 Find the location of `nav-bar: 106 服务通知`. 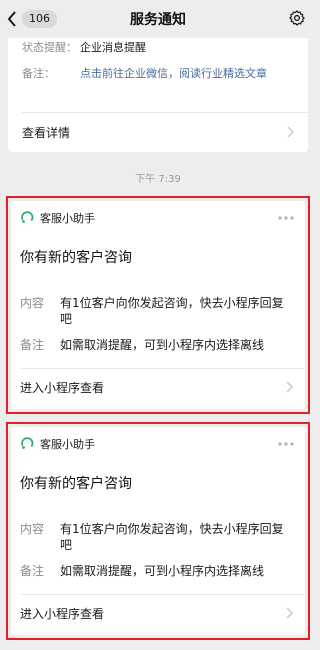

nav-bar: 106 服务通知 is located at coordinates (158, 19).